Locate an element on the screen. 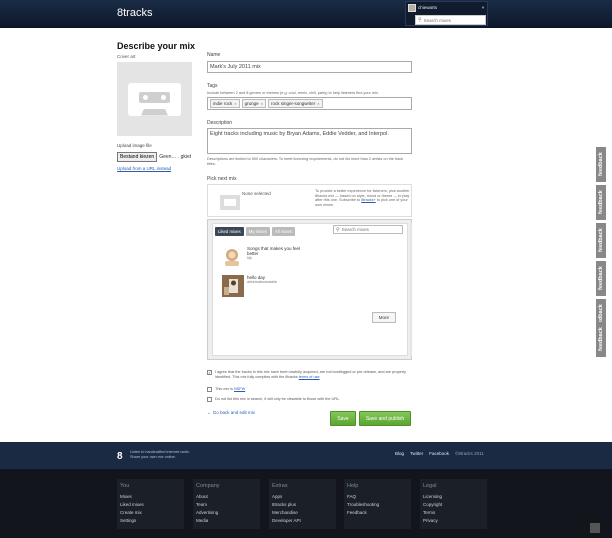 This screenshot has width=612, height=538. nsfw-link: NSFW is located at coordinates (239, 389).